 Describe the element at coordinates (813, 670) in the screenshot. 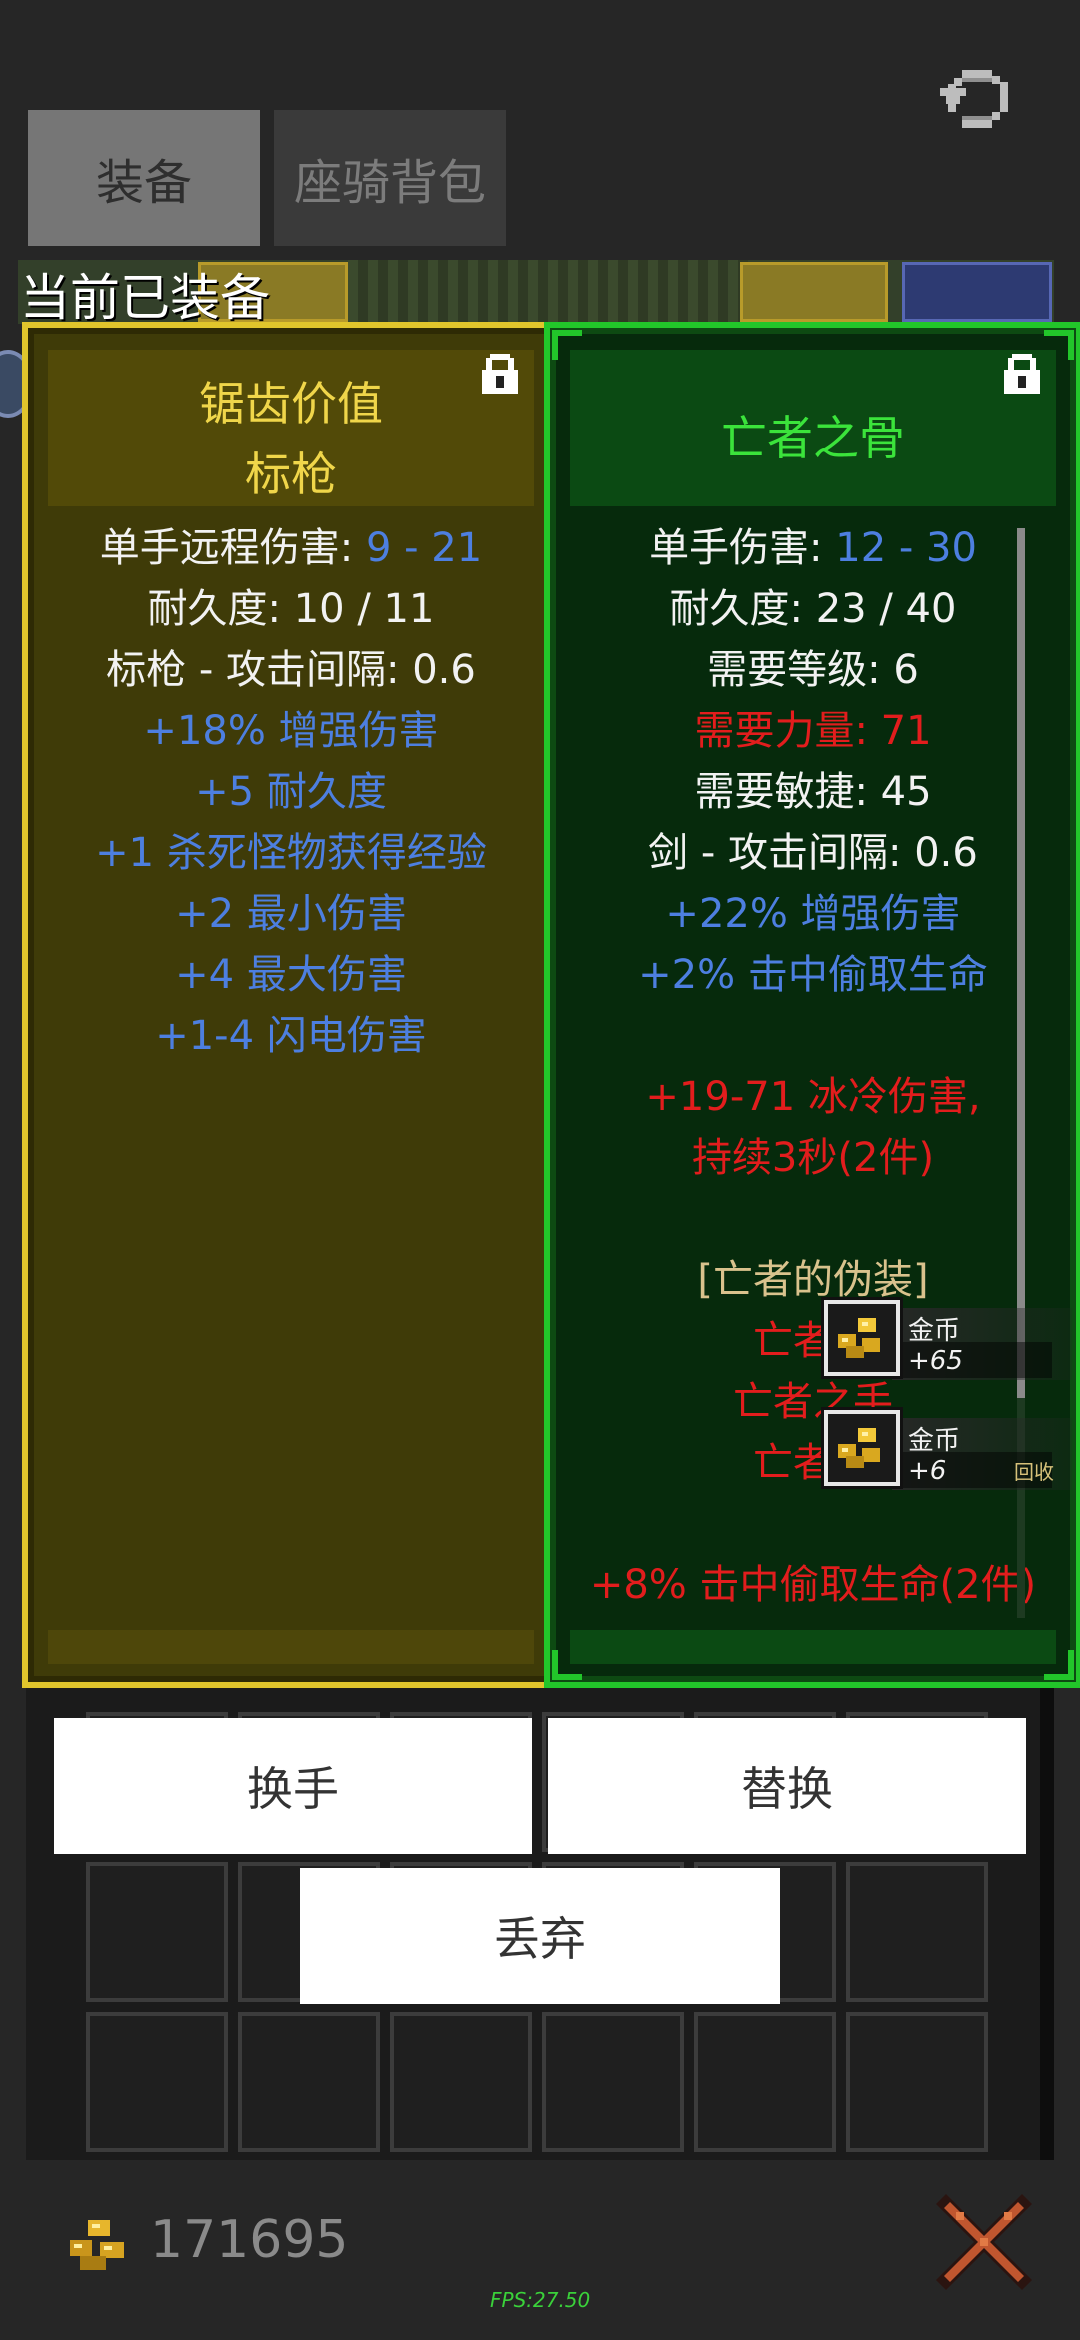

I see `item-stat-required-level: 需要等级: 6` at that location.